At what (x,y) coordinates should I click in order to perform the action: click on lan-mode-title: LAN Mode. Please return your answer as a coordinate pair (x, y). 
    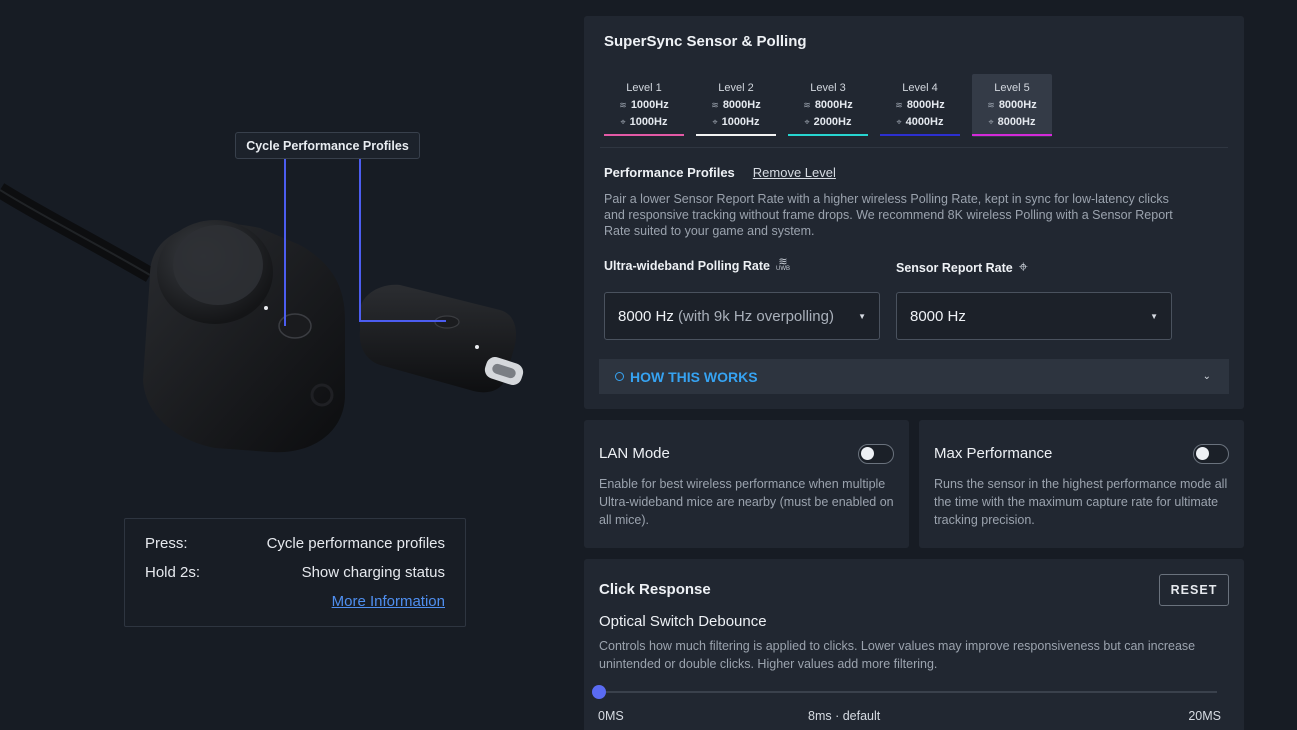
    Looking at the image, I should click on (634, 453).